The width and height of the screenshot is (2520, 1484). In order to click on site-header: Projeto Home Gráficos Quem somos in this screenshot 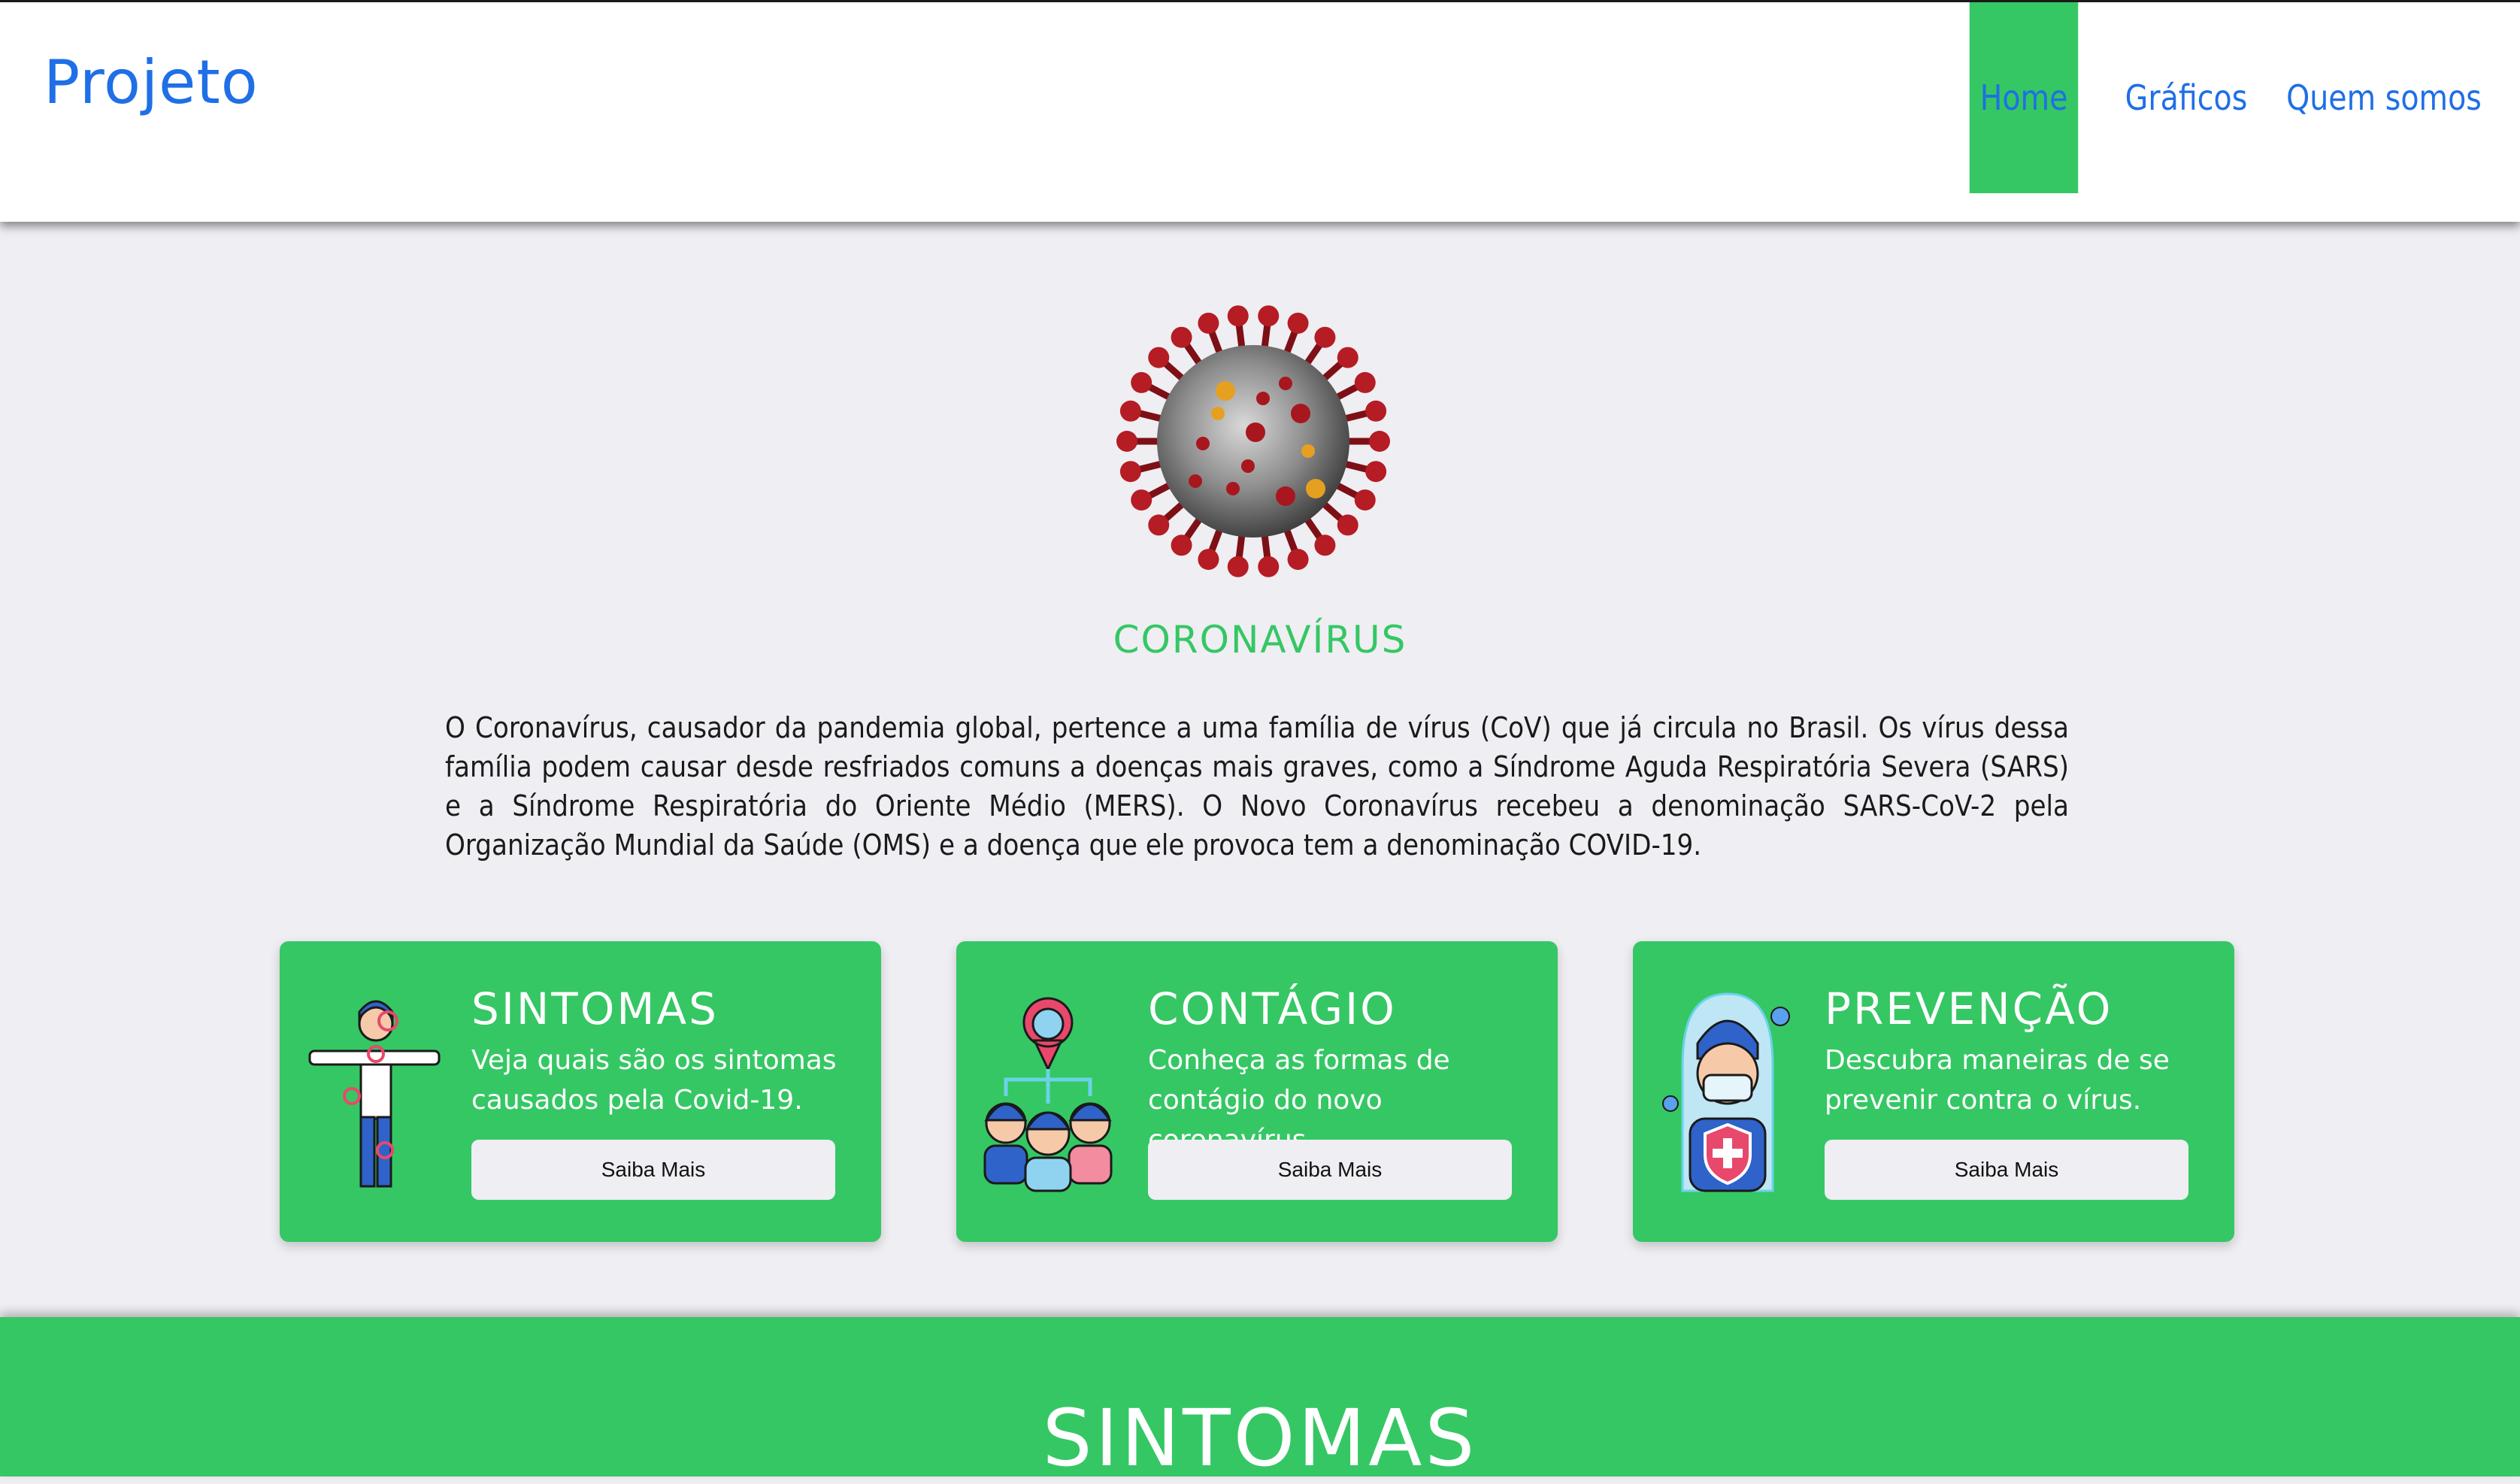, I will do `click(1260, 112)`.